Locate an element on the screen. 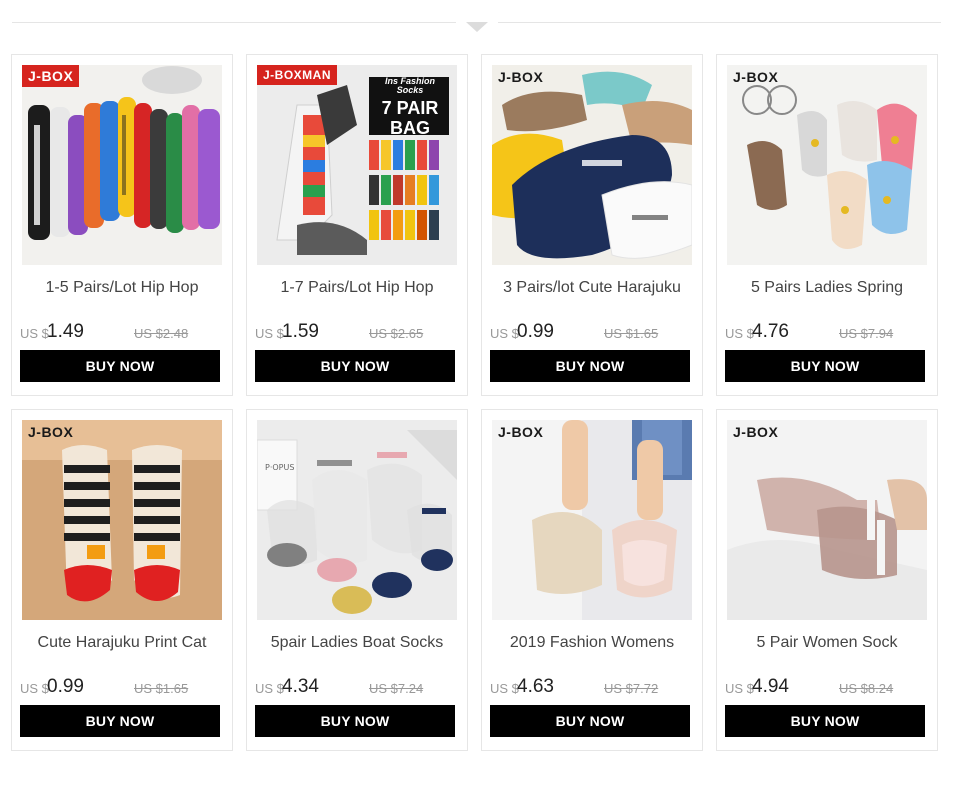 The width and height of the screenshot is (958, 798). sale-price: 1.59 is located at coordinates (300, 331).